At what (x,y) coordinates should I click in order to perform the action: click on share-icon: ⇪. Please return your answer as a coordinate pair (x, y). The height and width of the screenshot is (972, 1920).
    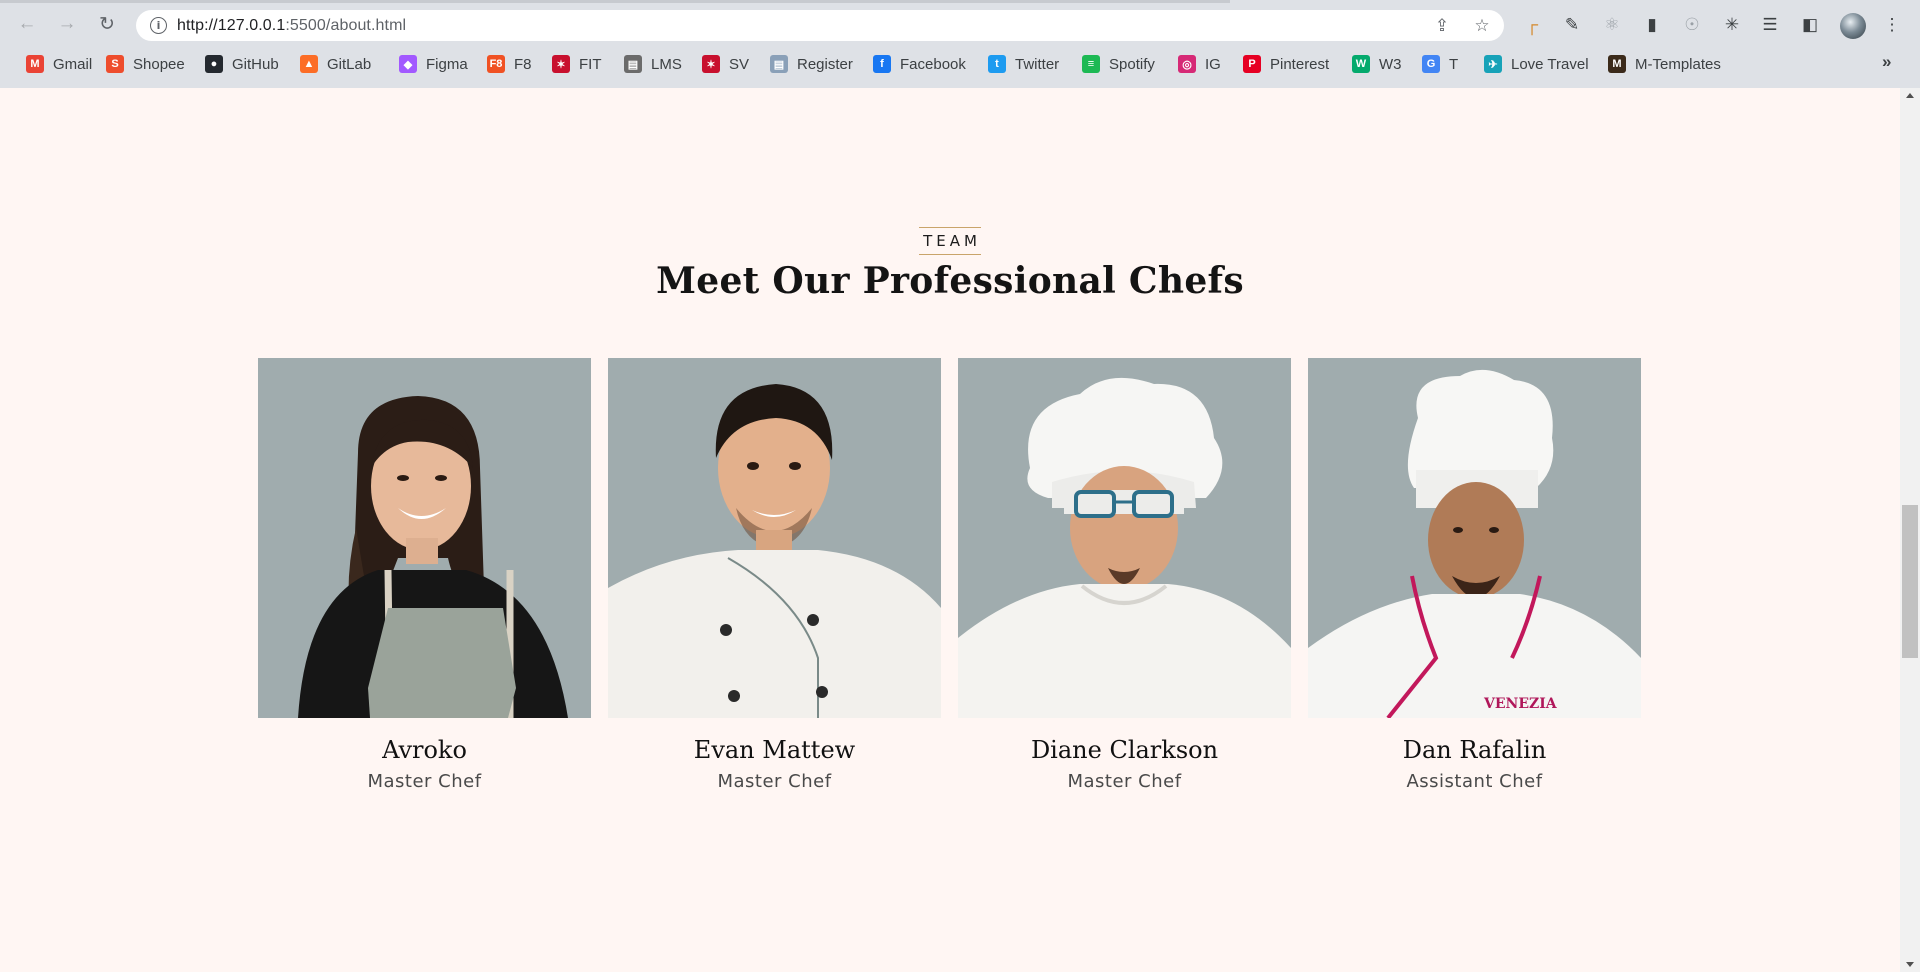
    Looking at the image, I should click on (1442, 26).